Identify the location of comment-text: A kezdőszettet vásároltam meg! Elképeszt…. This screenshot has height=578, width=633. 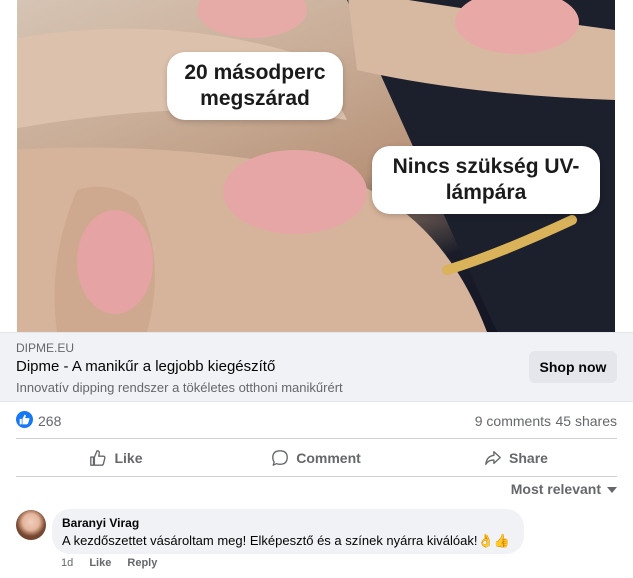
(286, 540).